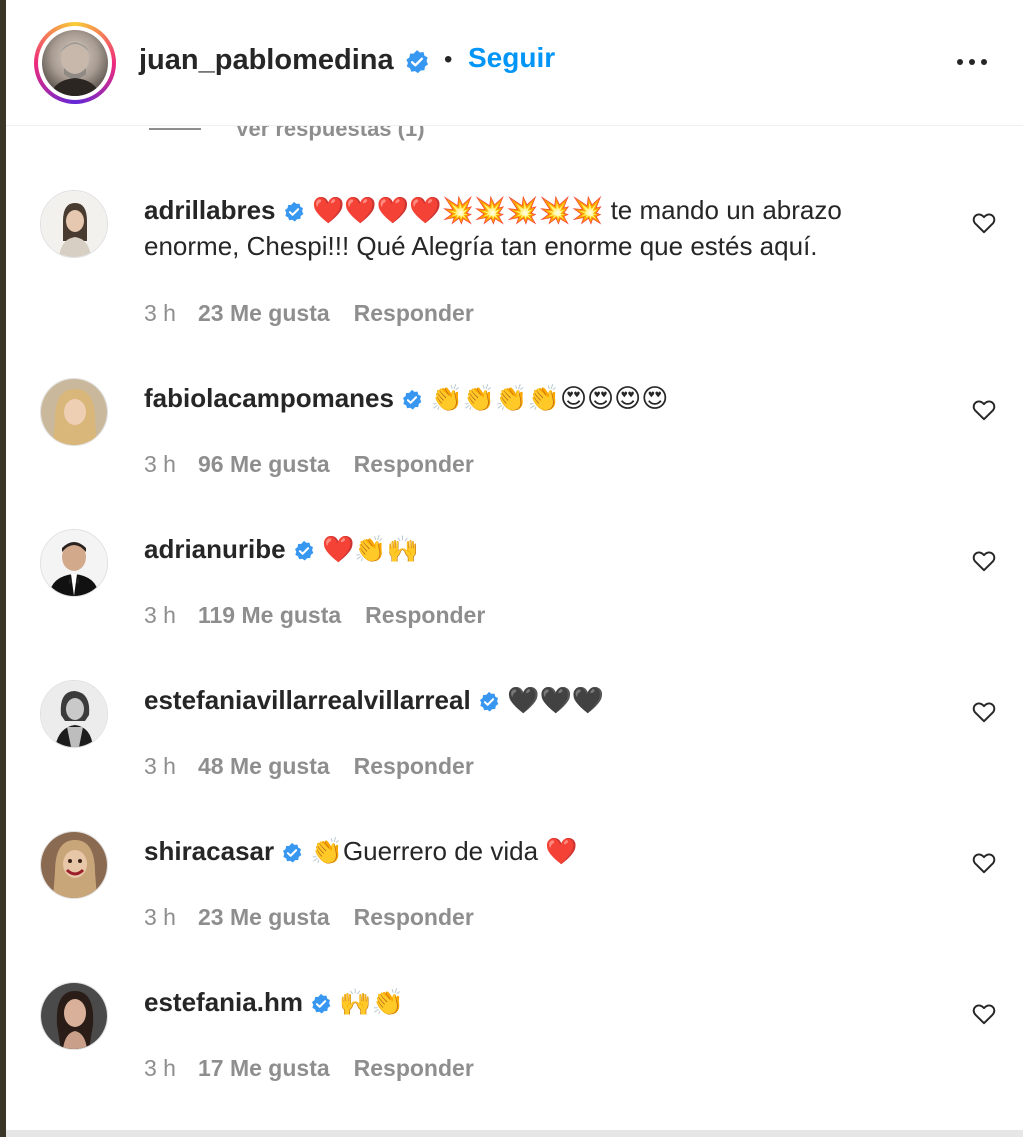  I want to click on comment-text: fabiolacampomanes 👏👏👏👏😍😍😍😍, so click(539, 398).